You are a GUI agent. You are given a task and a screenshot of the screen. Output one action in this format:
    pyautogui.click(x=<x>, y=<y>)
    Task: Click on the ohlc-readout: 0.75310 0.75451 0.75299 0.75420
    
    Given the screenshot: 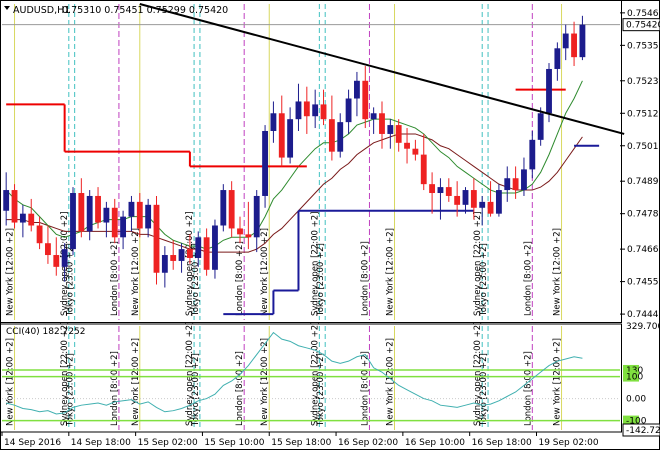 What is the action you would take?
    pyautogui.click(x=145, y=10)
    